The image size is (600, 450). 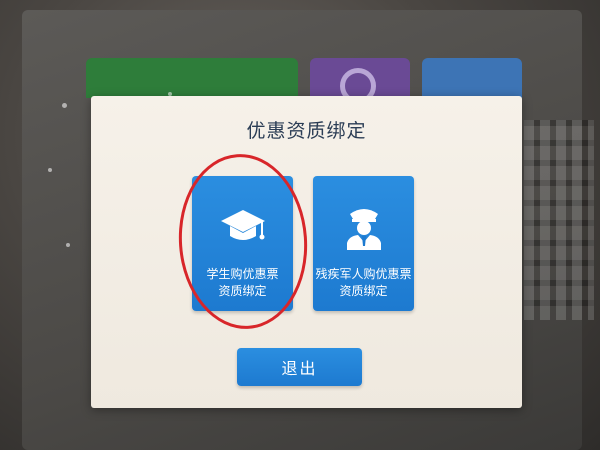 I want to click on background-tile-purple, so click(x=360, y=81).